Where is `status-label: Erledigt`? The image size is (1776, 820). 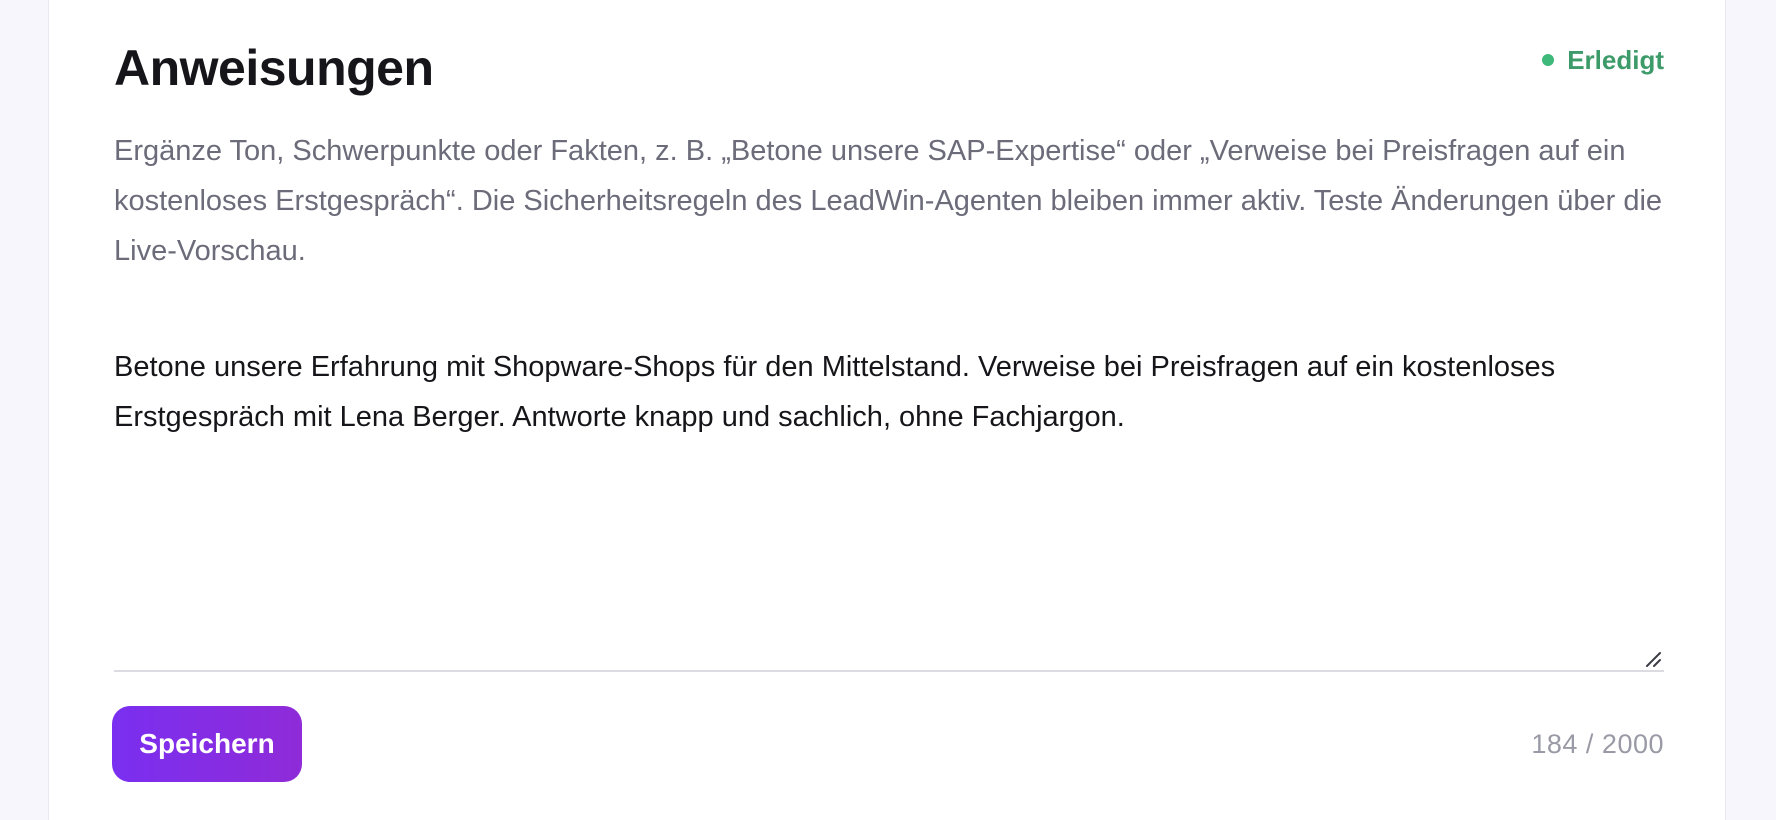
status-label: Erledigt is located at coordinates (1615, 60).